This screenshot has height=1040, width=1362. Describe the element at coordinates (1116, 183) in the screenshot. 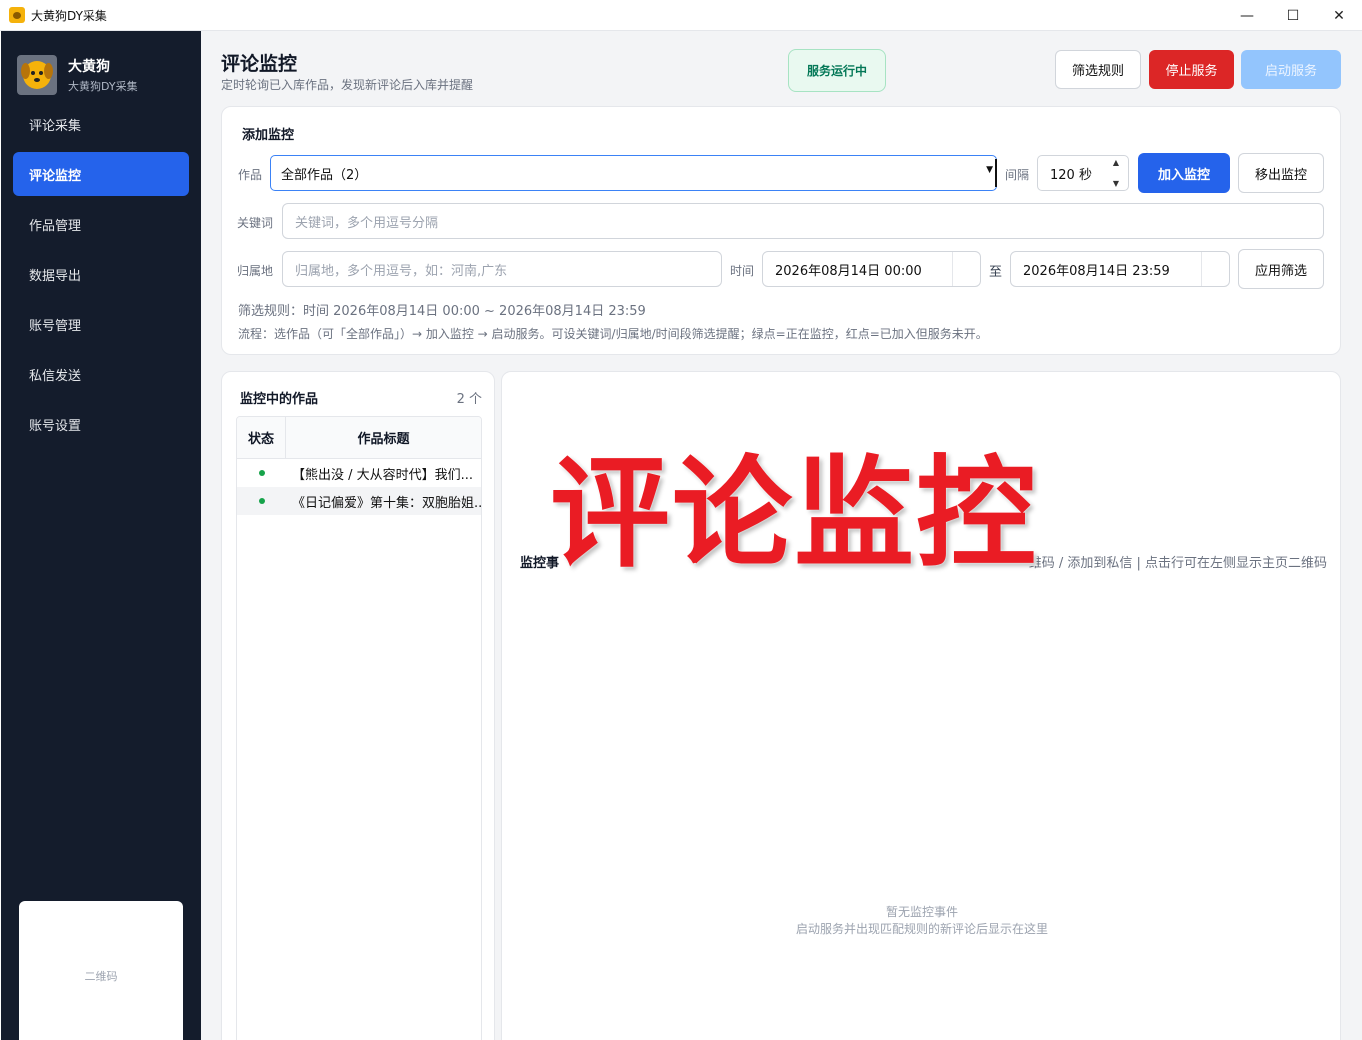

I see `spin-down-icon: ▼` at that location.